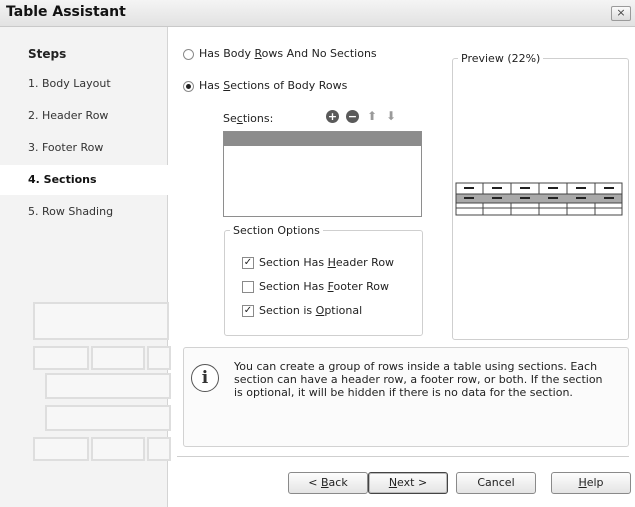 Image resolution: width=635 pixels, height=507 pixels. Describe the element at coordinates (70, 211) in the screenshot. I see `step-row-shading: 5. Row Shading` at that location.